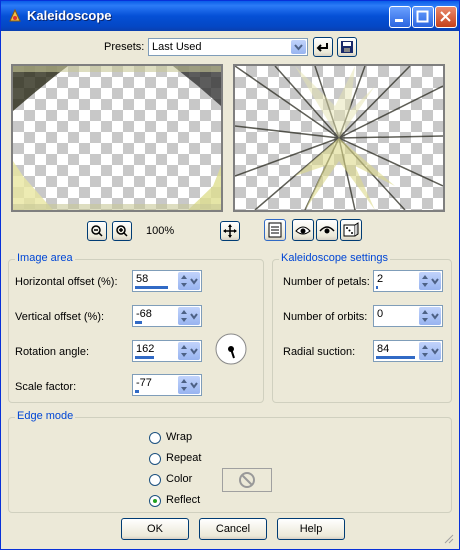 This screenshot has width=460, height=550. What do you see at coordinates (230, 16) in the screenshot?
I see `title-bar: Kaleidoscope` at bounding box center [230, 16].